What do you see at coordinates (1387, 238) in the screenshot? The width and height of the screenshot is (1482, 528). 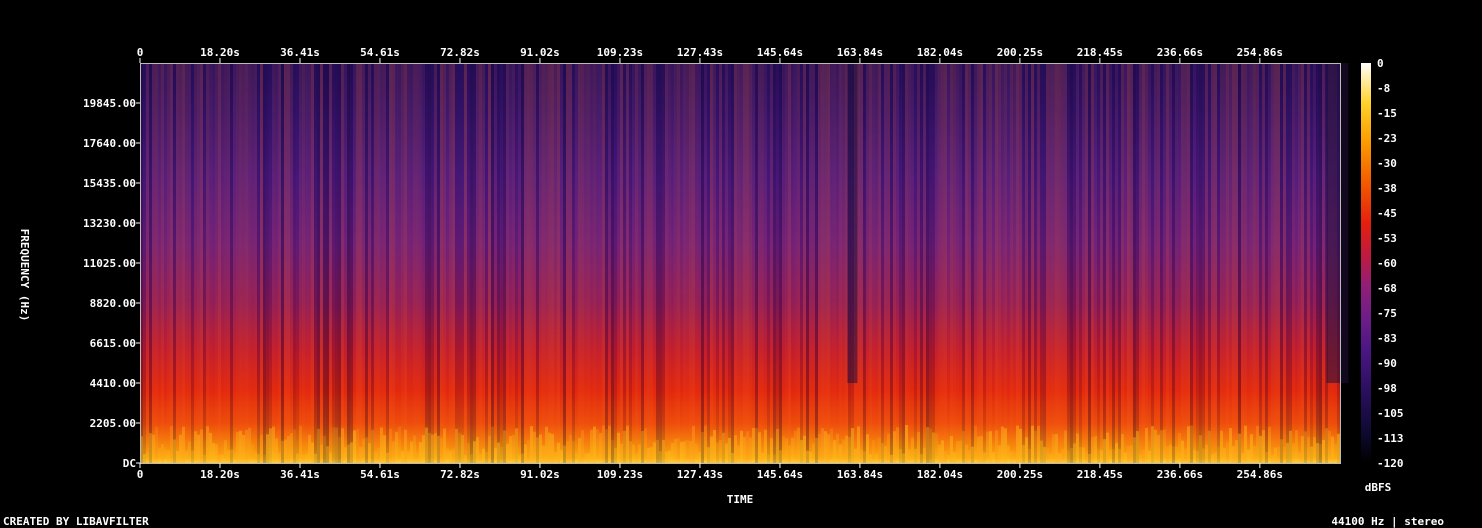 I see `colorbar-tick-label: -53` at bounding box center [1387, 238].